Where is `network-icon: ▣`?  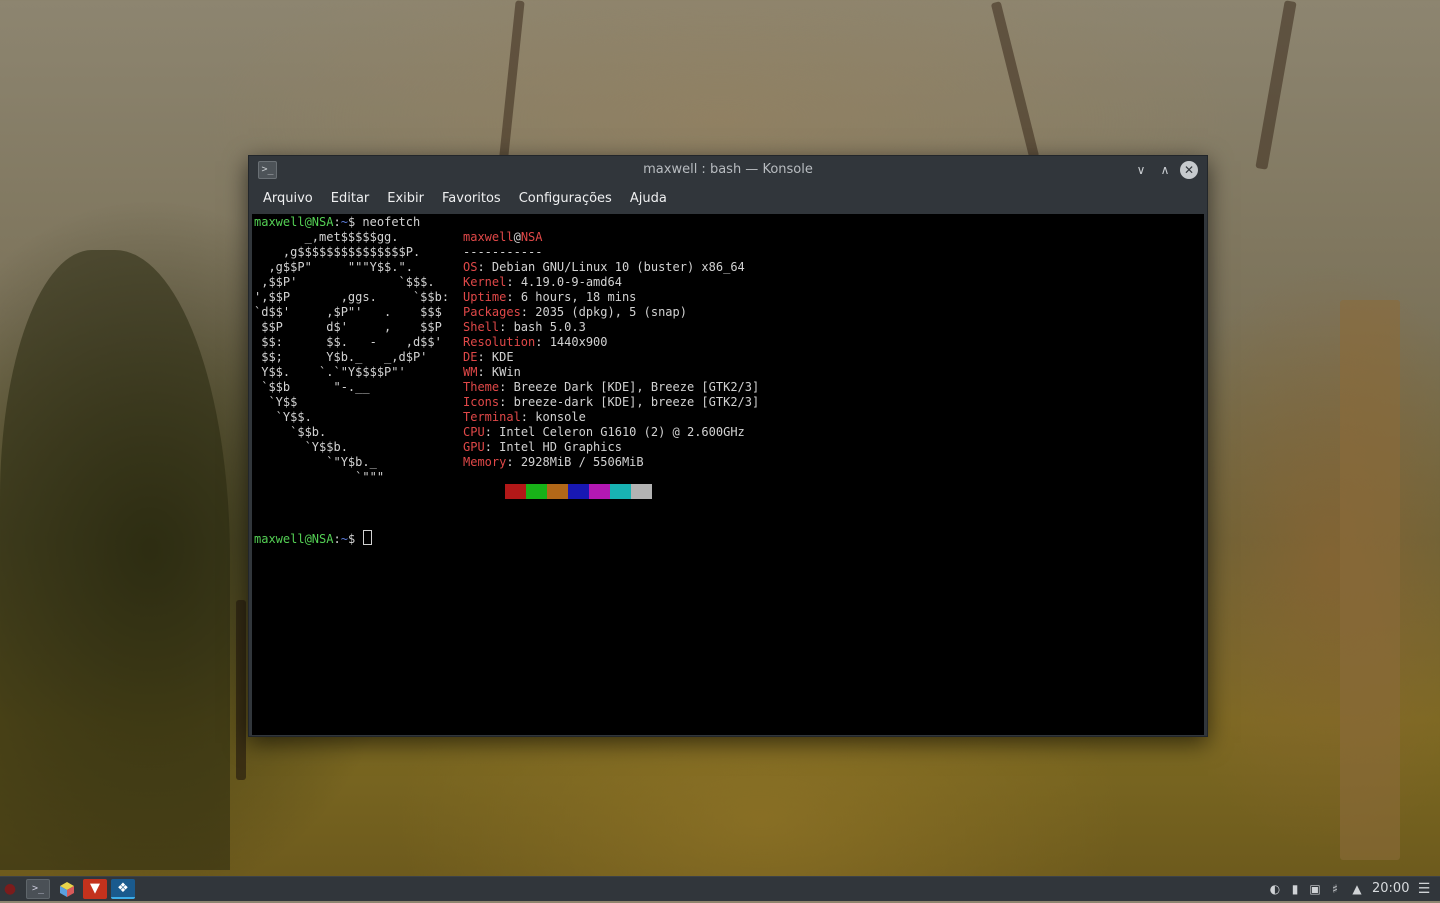 network-icon: ▣ is located at coordinates (1315, 889).